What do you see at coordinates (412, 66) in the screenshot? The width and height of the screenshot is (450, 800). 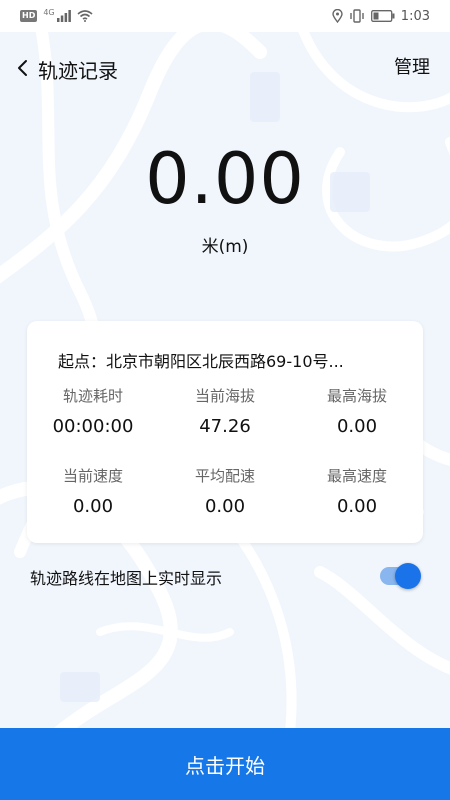 I see `manage-button: 管理` at bounding box center [412, 66].